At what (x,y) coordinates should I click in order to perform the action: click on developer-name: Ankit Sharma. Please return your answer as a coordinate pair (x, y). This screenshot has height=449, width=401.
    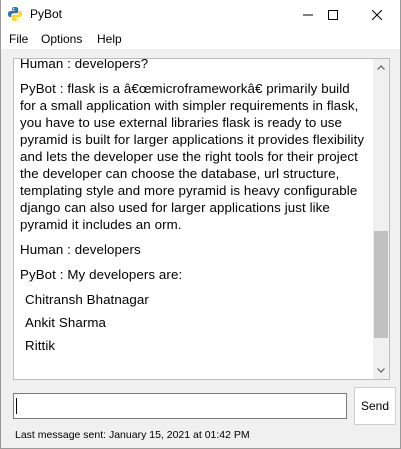
    Looking at the image, I should click on (66, 322).